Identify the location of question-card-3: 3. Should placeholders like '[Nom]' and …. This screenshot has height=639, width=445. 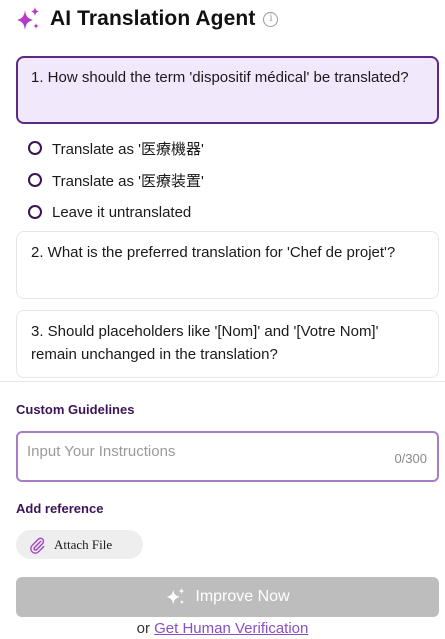
(227, 344).